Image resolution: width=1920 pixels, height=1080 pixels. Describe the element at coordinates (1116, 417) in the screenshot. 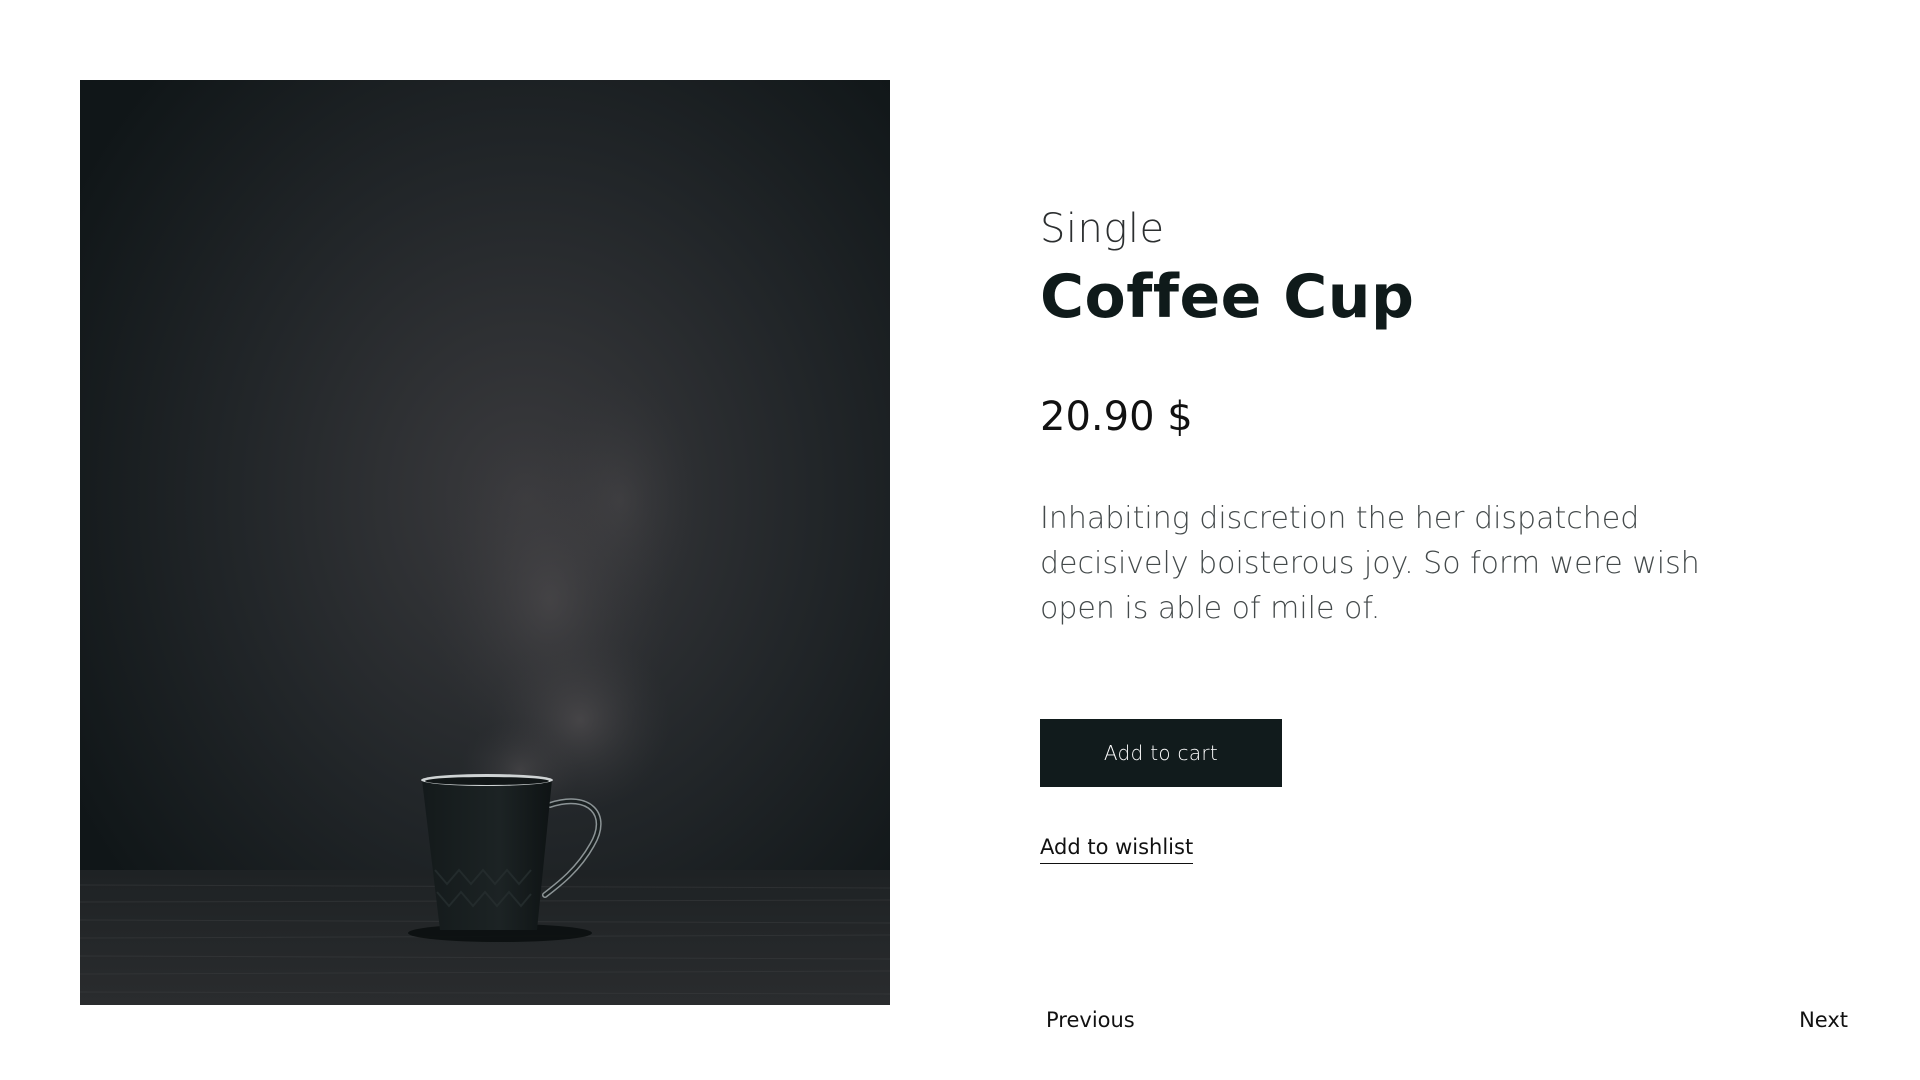

I see `product-price: 20.90 $` at that location.